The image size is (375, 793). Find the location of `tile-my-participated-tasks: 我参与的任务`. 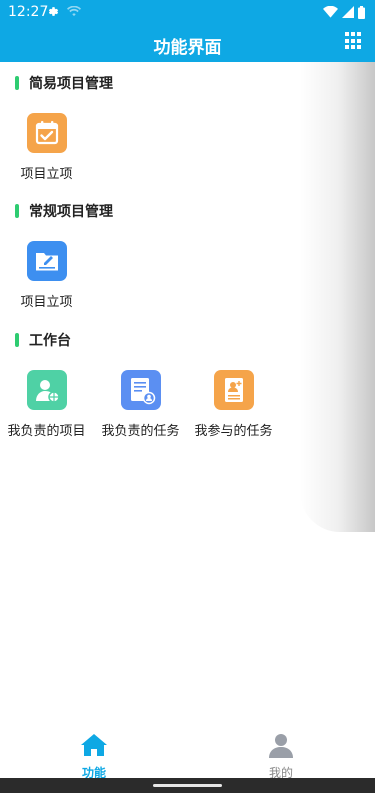

tile-my-participated-tasks: 我参与的任务 is located at coordinates (233, 404).